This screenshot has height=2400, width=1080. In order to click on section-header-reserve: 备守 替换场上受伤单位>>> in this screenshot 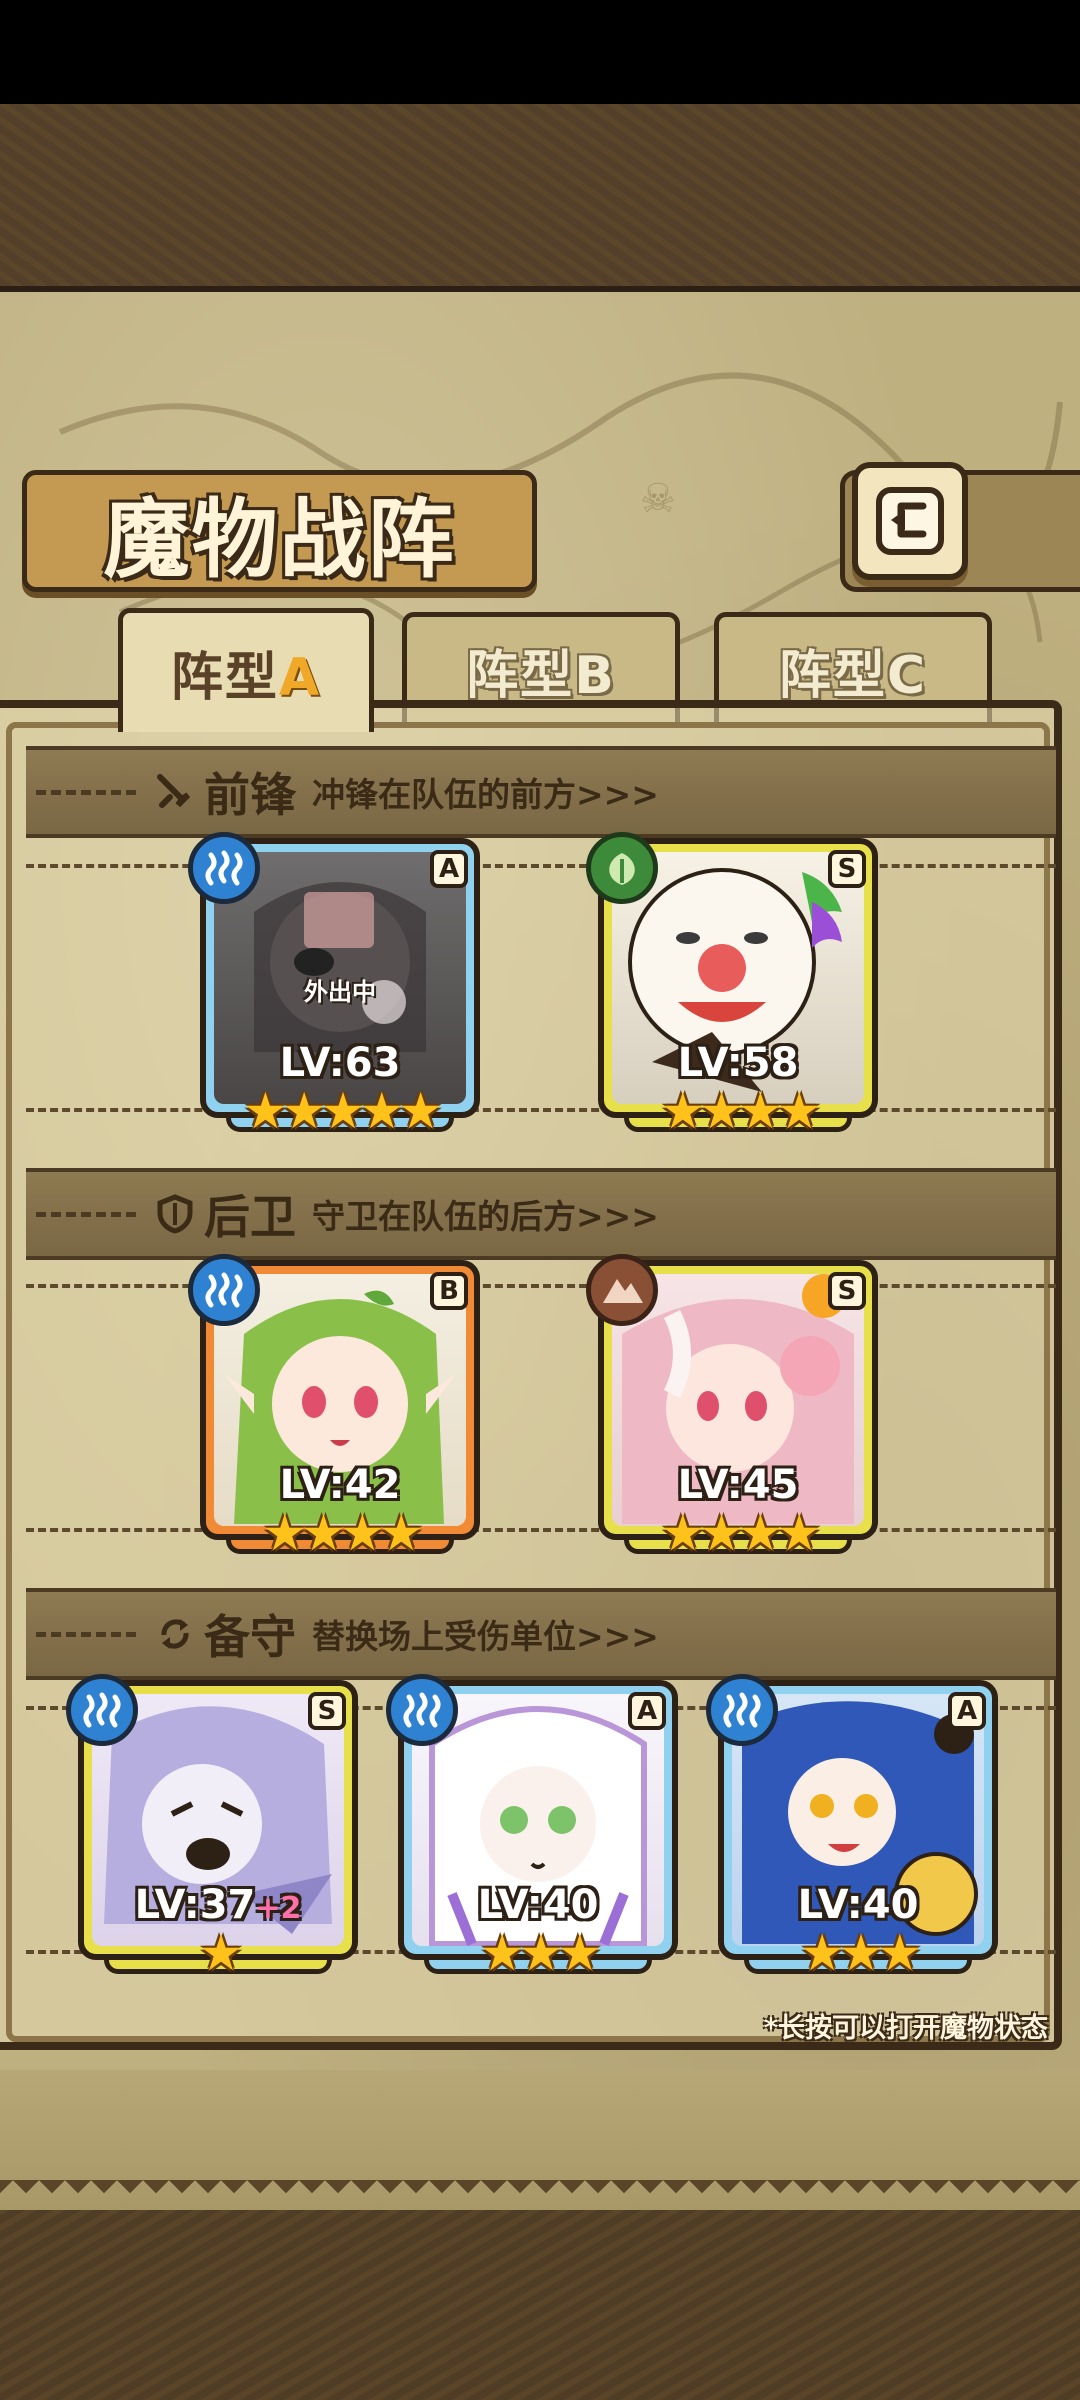, I will do `click(541, 1634)`.